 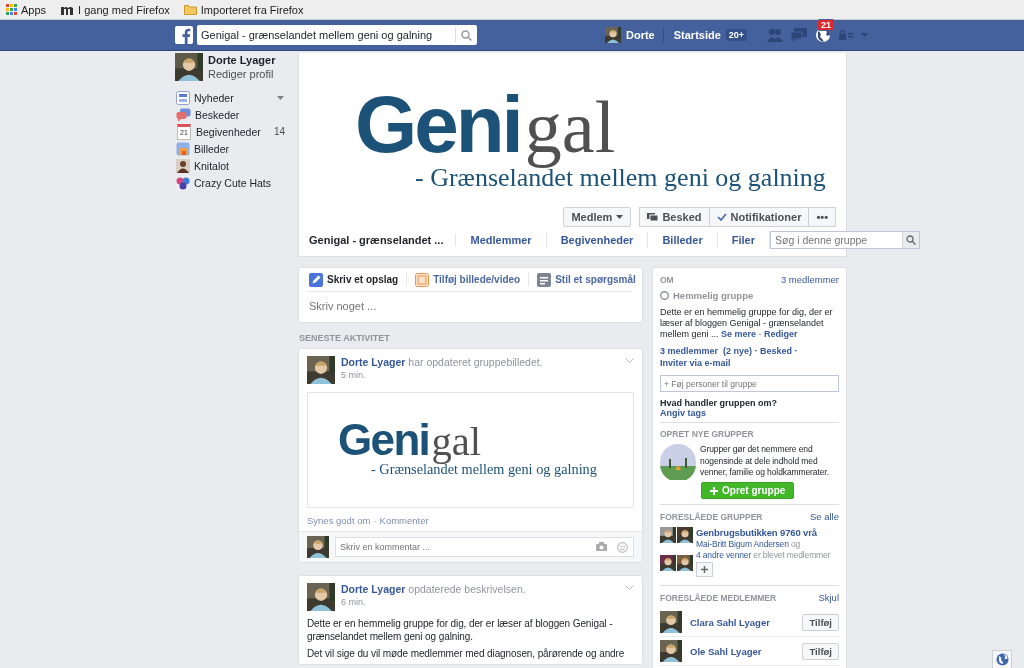 What do you see at coordinates (756, 532) in the screenshot?
I see `group-link: Genbrugsbutikken 9760 vrå` at bounding box center [756, 532].